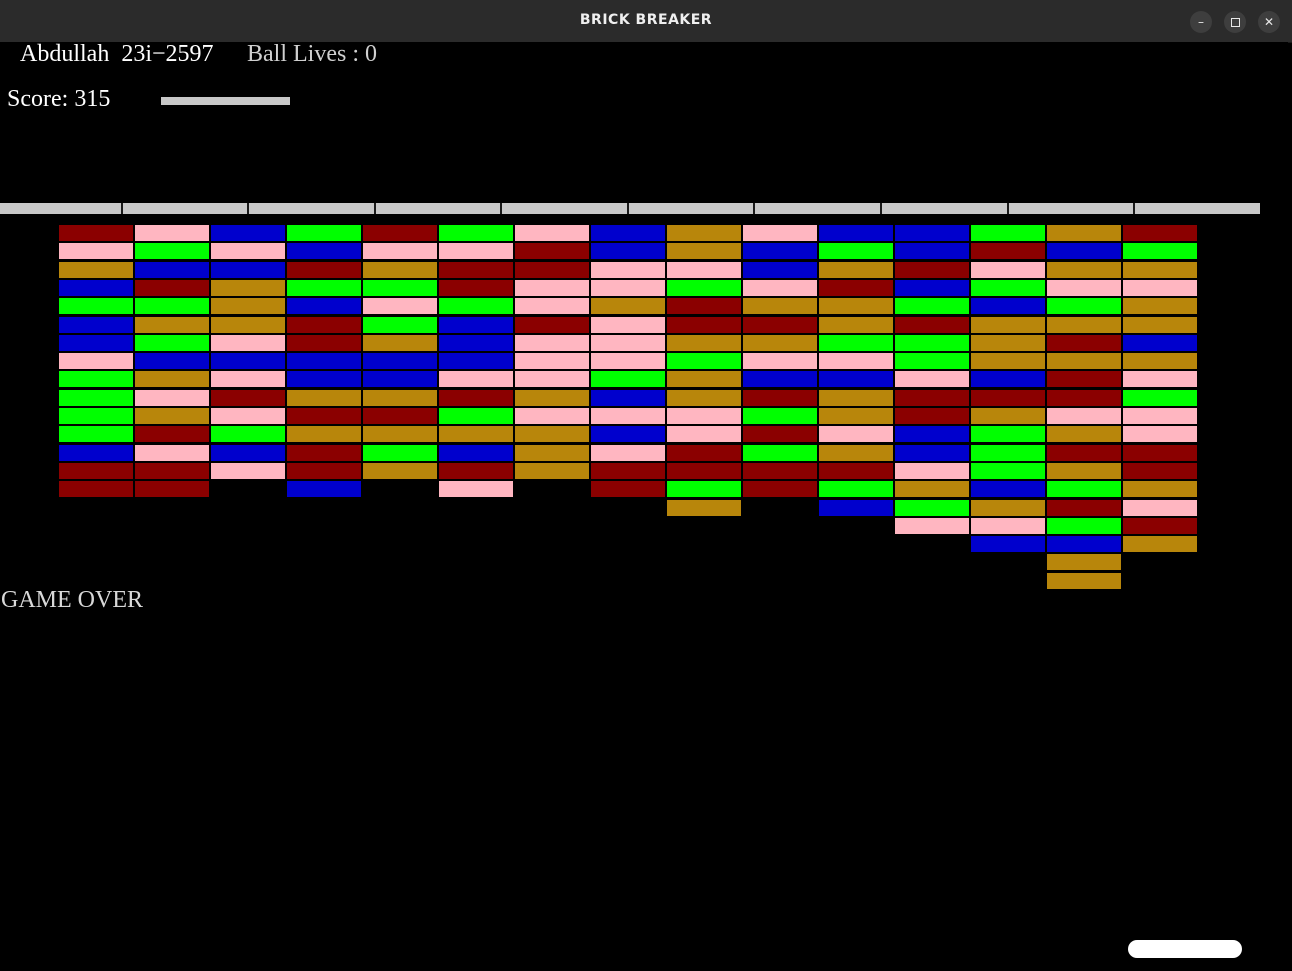 The image size is (1292, 971). What do you see at coordinates (1185, 949) in the screenshot?
I see `paddle` at bounding box center [1185, 949].